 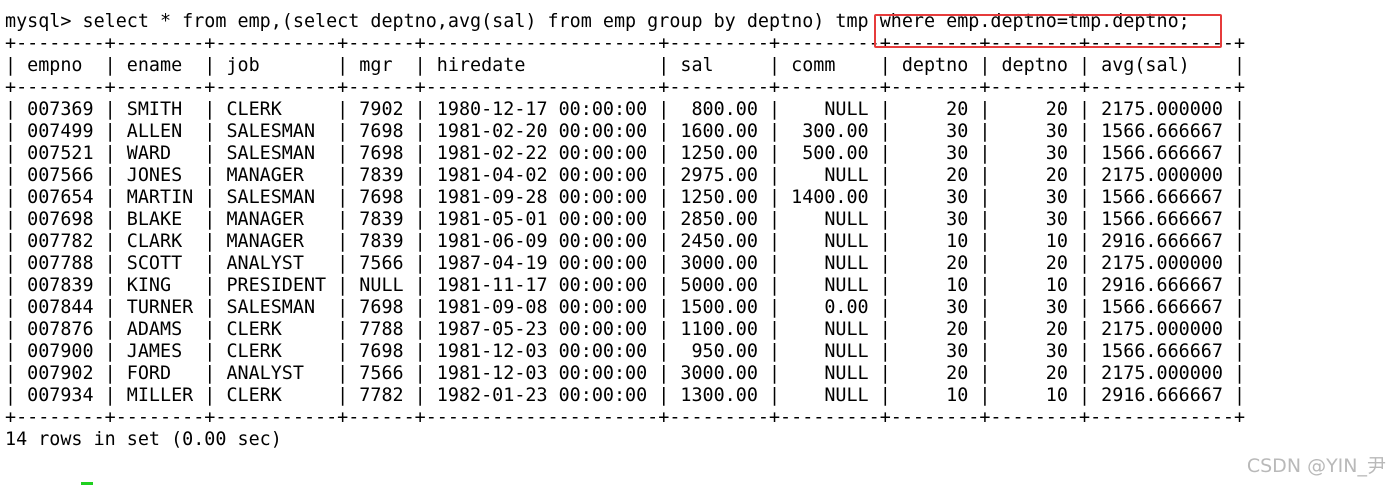 What do you see at coordinates (1316, 466) in the screenshot?
I see `csdn-watermark: CSDN @YIN_尹` at bounding box center [1316, 466].